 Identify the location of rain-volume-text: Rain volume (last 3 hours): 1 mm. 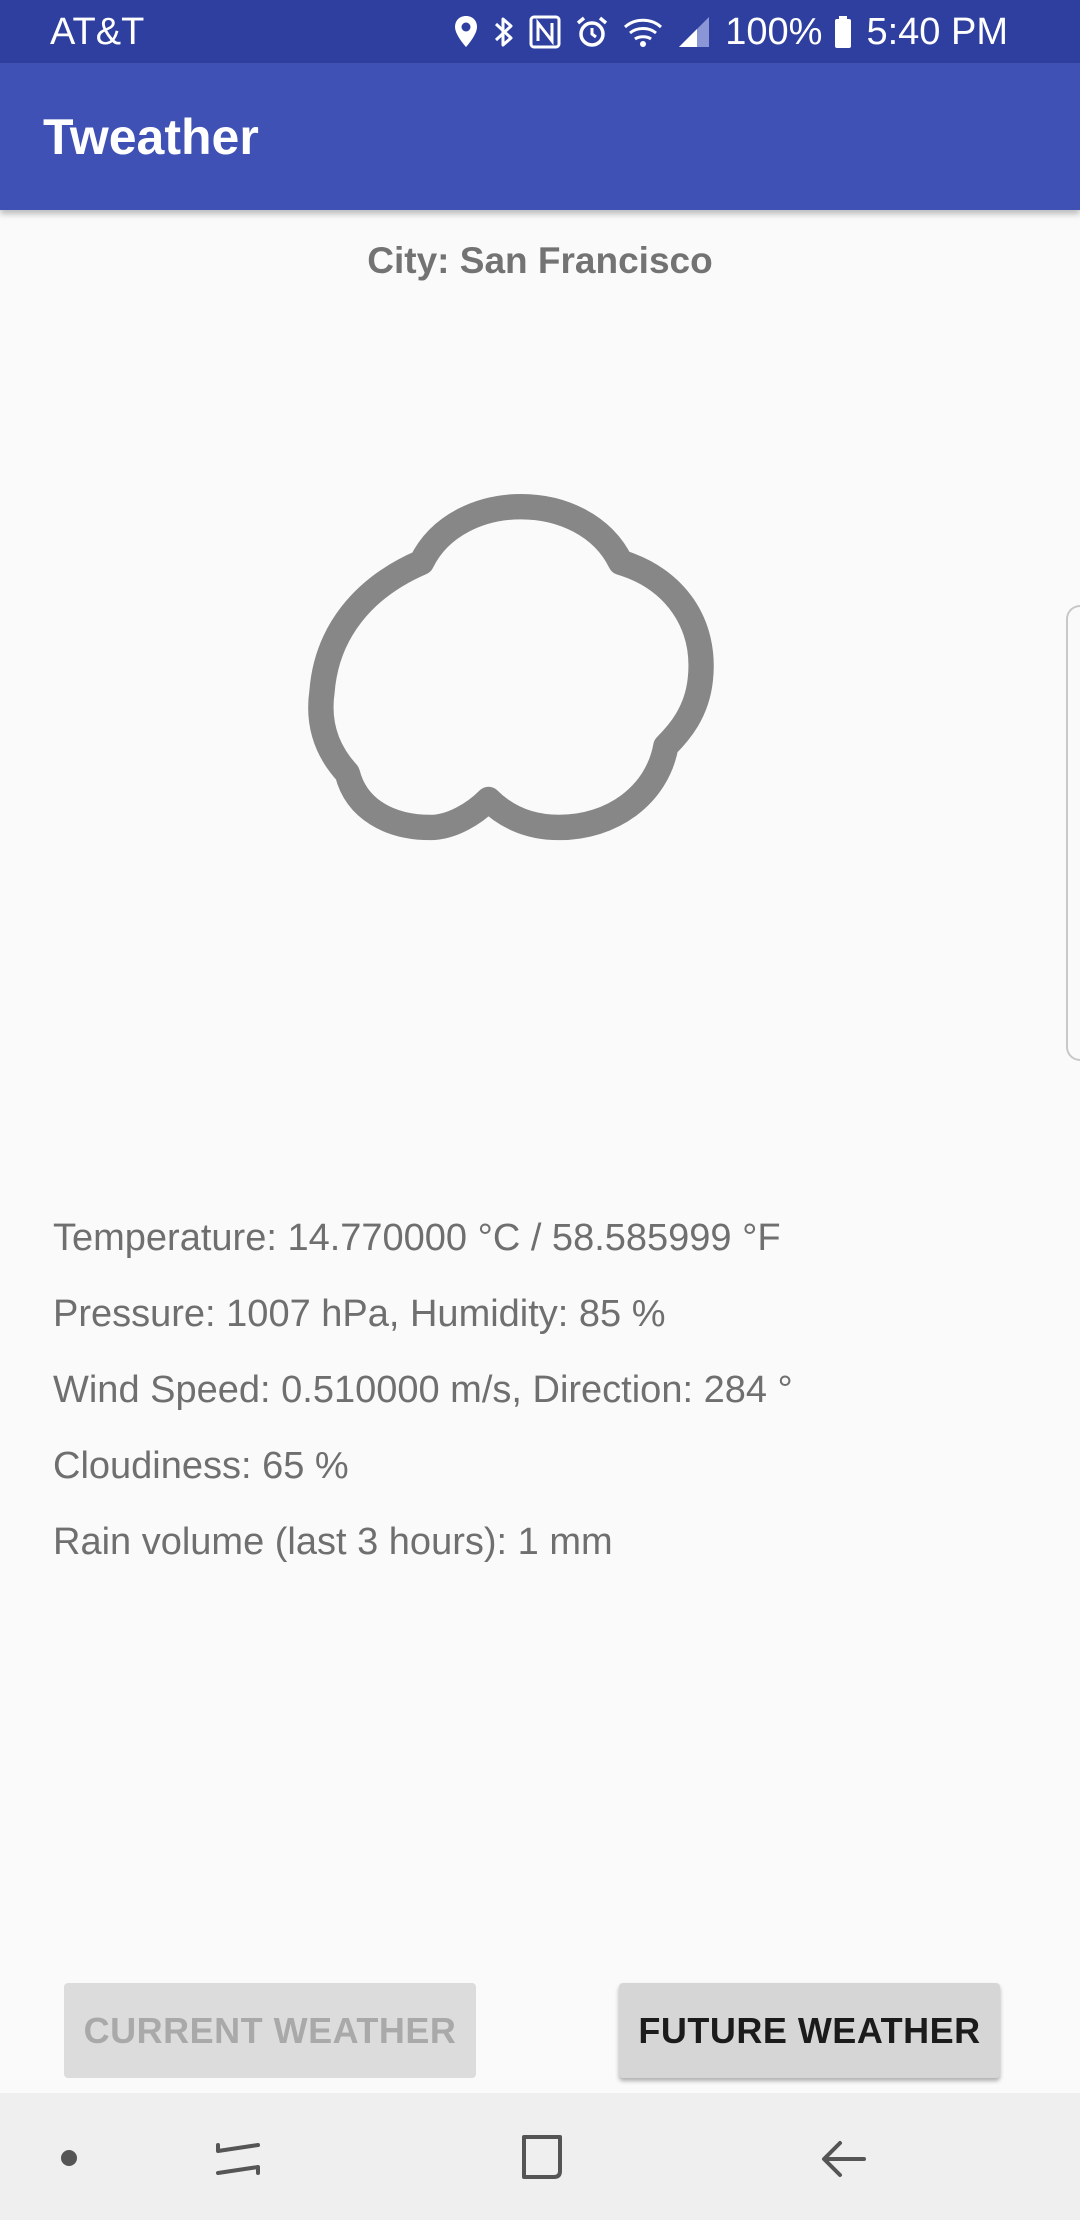
(333, 1542).